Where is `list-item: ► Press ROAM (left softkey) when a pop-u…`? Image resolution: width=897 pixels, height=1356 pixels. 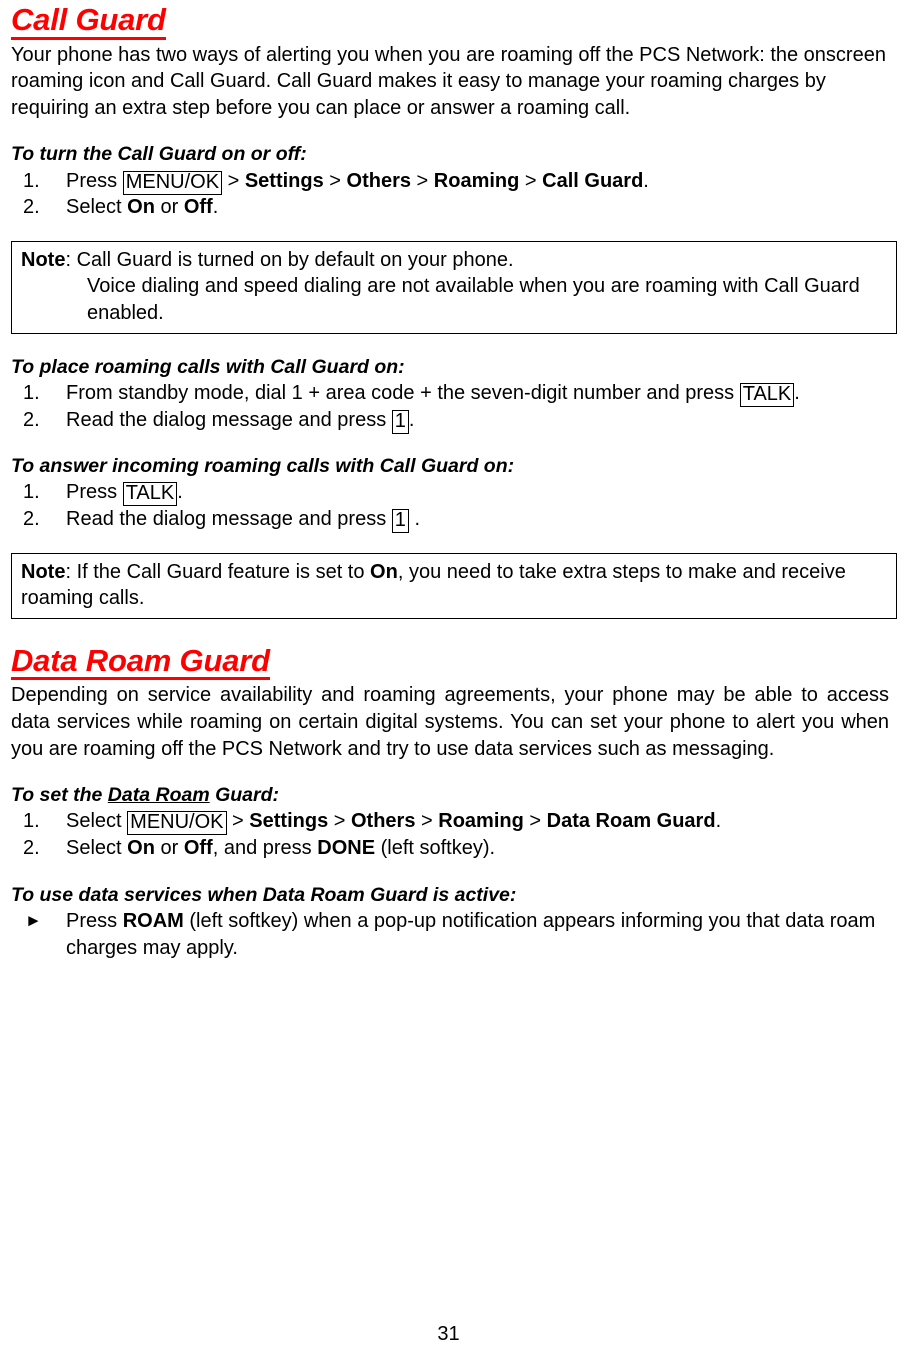
list-item: ► Press ROAM (left softkey) when a pop-u… is located at coordinates (450, 934).